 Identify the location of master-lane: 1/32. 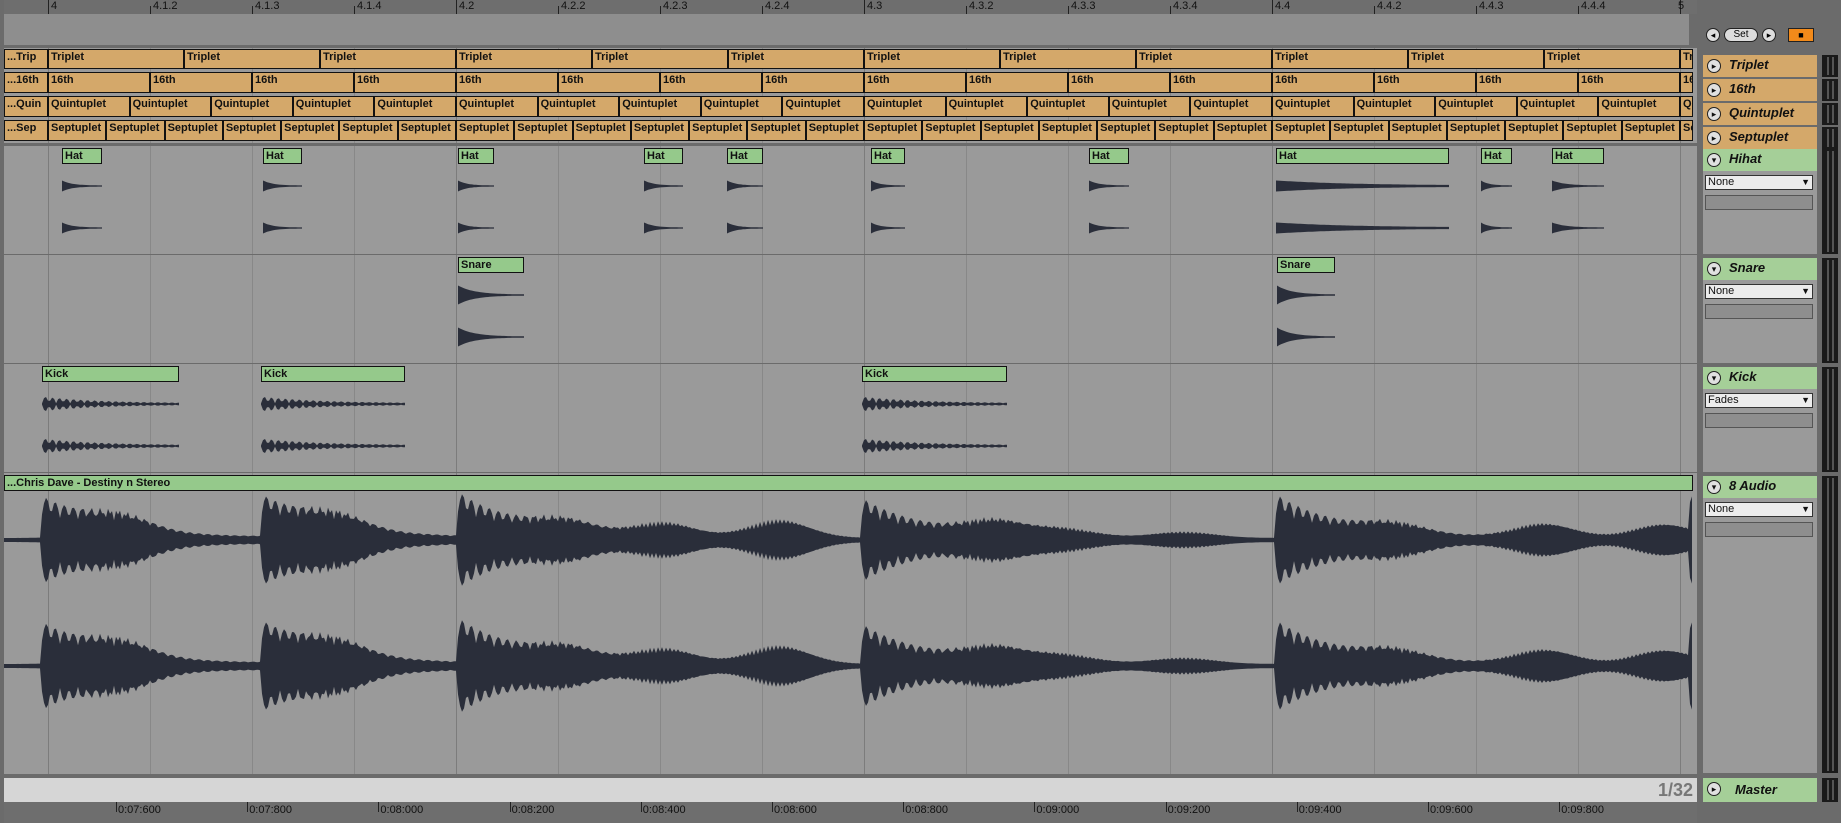
(850, 790).